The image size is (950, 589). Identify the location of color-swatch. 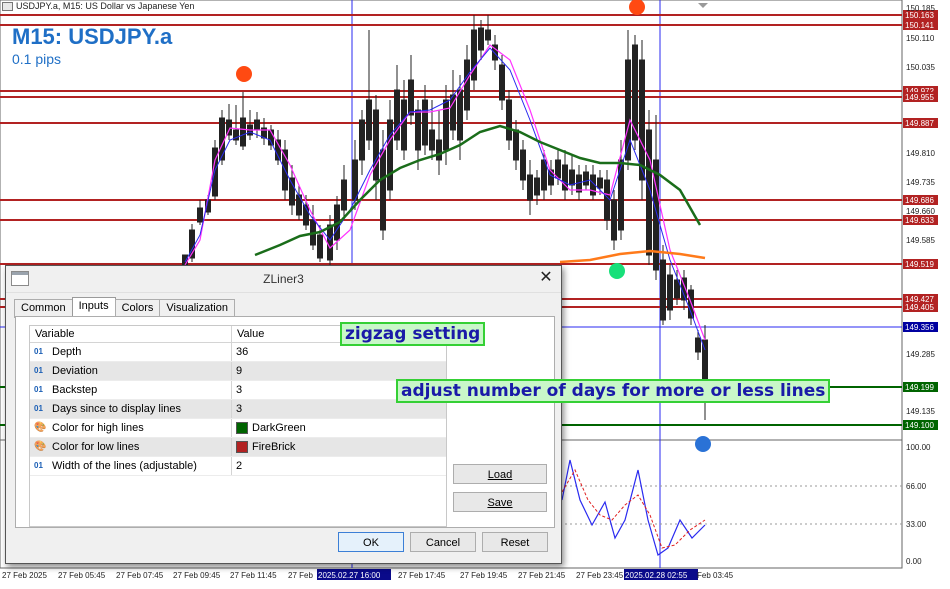
(242, 447).